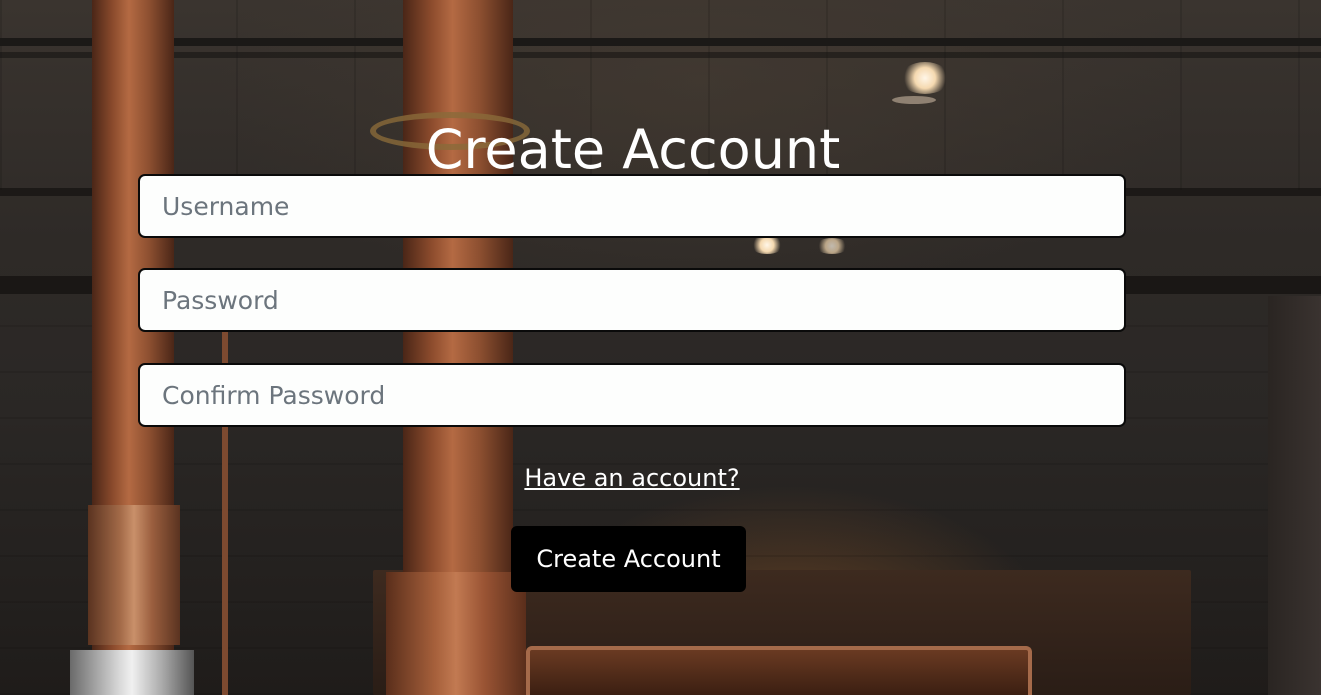 The width and height of the screenshot is (1321, 695). What do you see at coordinates (632, 395) in the screenshot?
I see `confirm-password-input` at bounding box center [632, 395].